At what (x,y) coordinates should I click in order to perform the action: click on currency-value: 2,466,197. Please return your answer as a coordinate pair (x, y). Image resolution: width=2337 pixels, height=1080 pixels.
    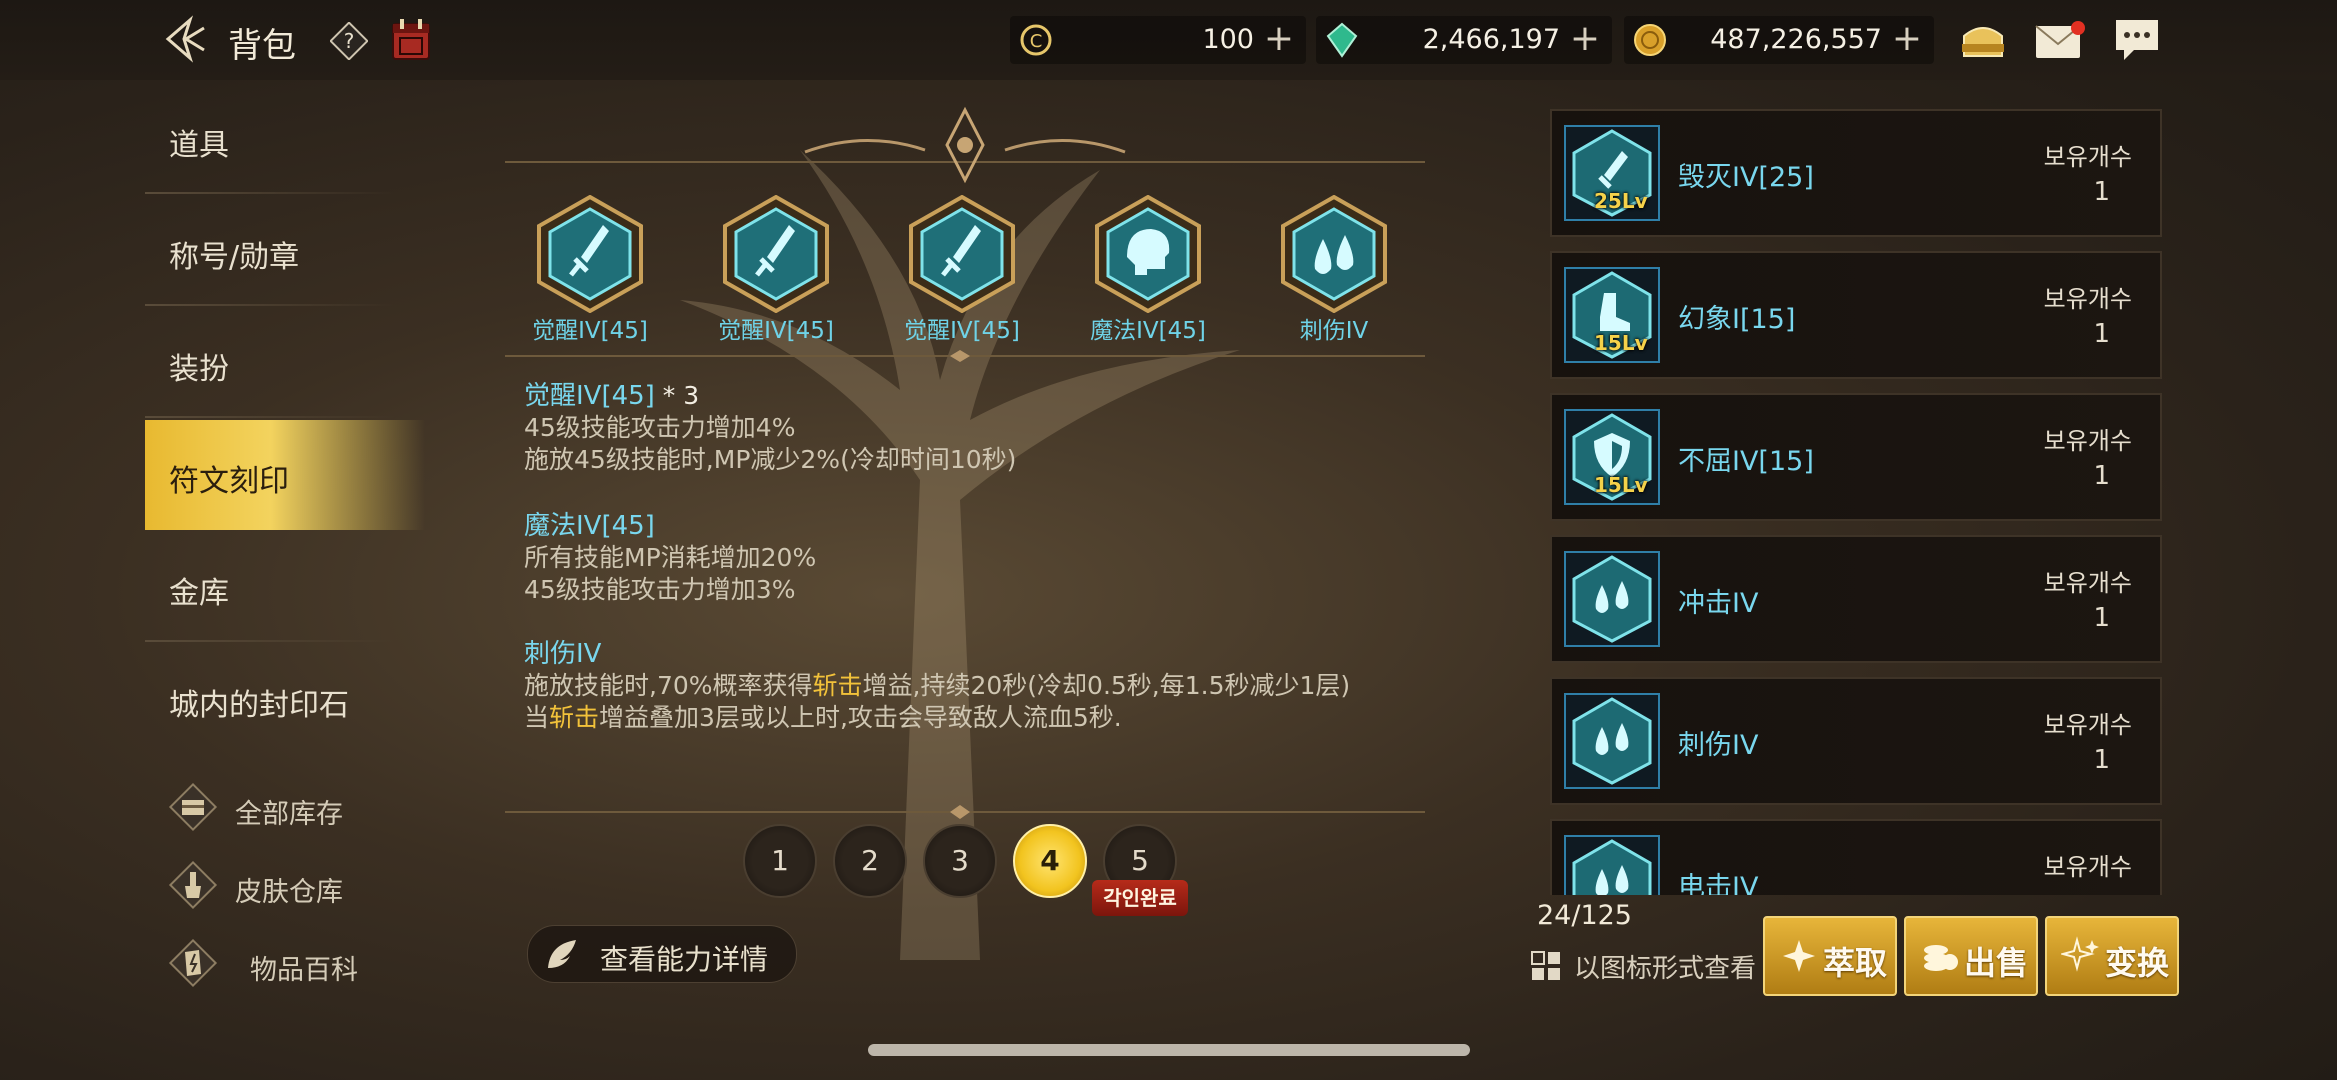
    Looking at the image, I should click on (1491, 39).